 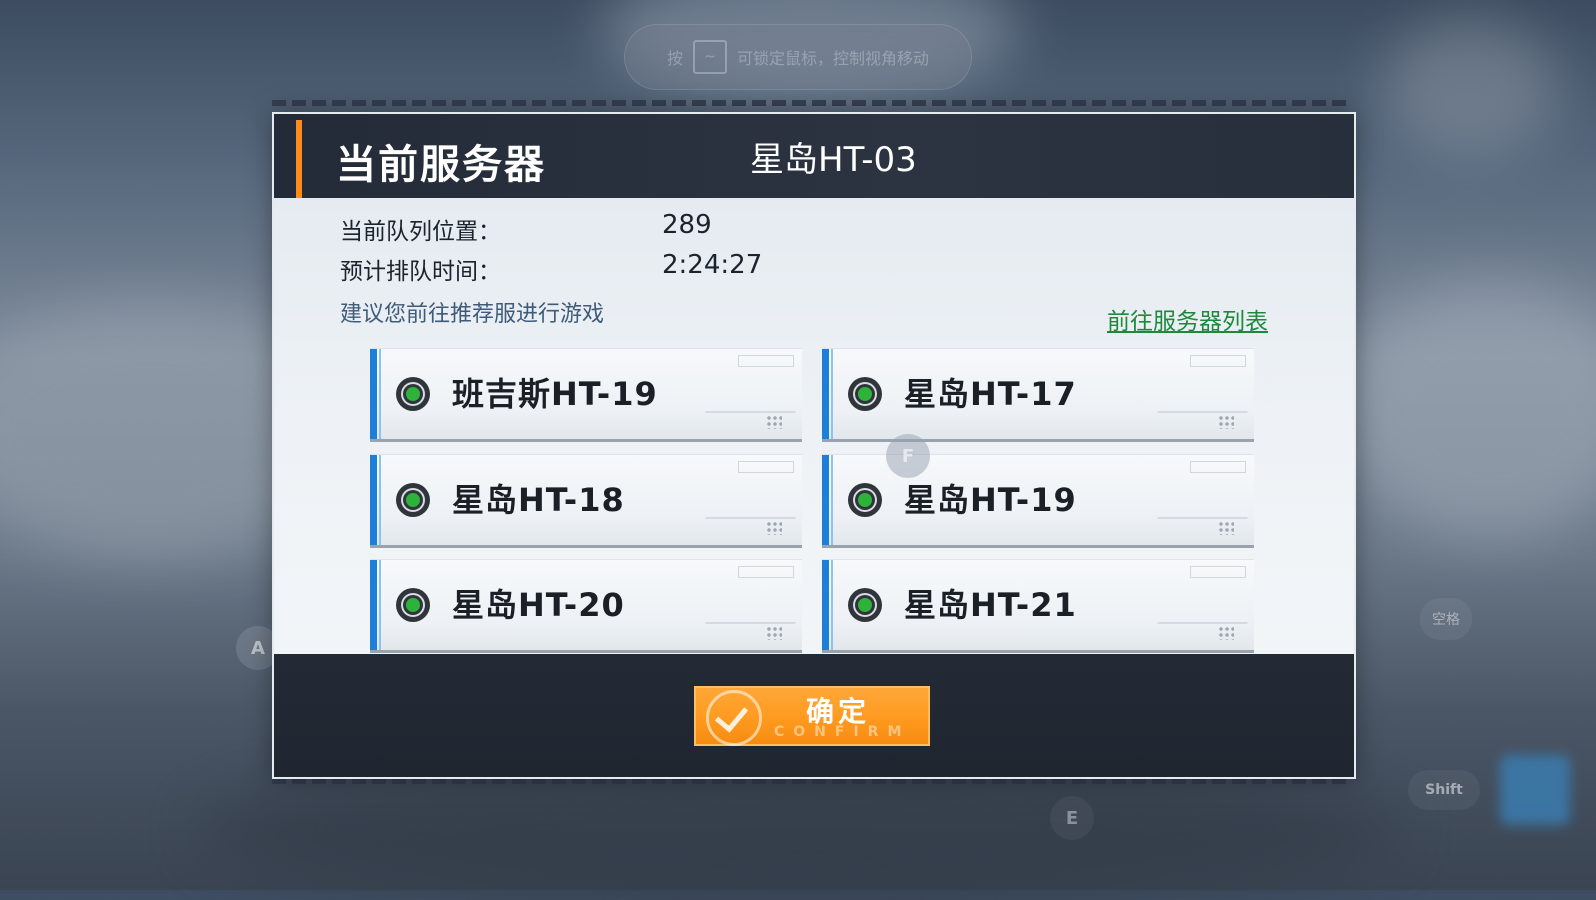 What do you see at coordinates (674, 58) in the screenshot?
I see `hint-prefix: 按` at bounding box center [674, 58].